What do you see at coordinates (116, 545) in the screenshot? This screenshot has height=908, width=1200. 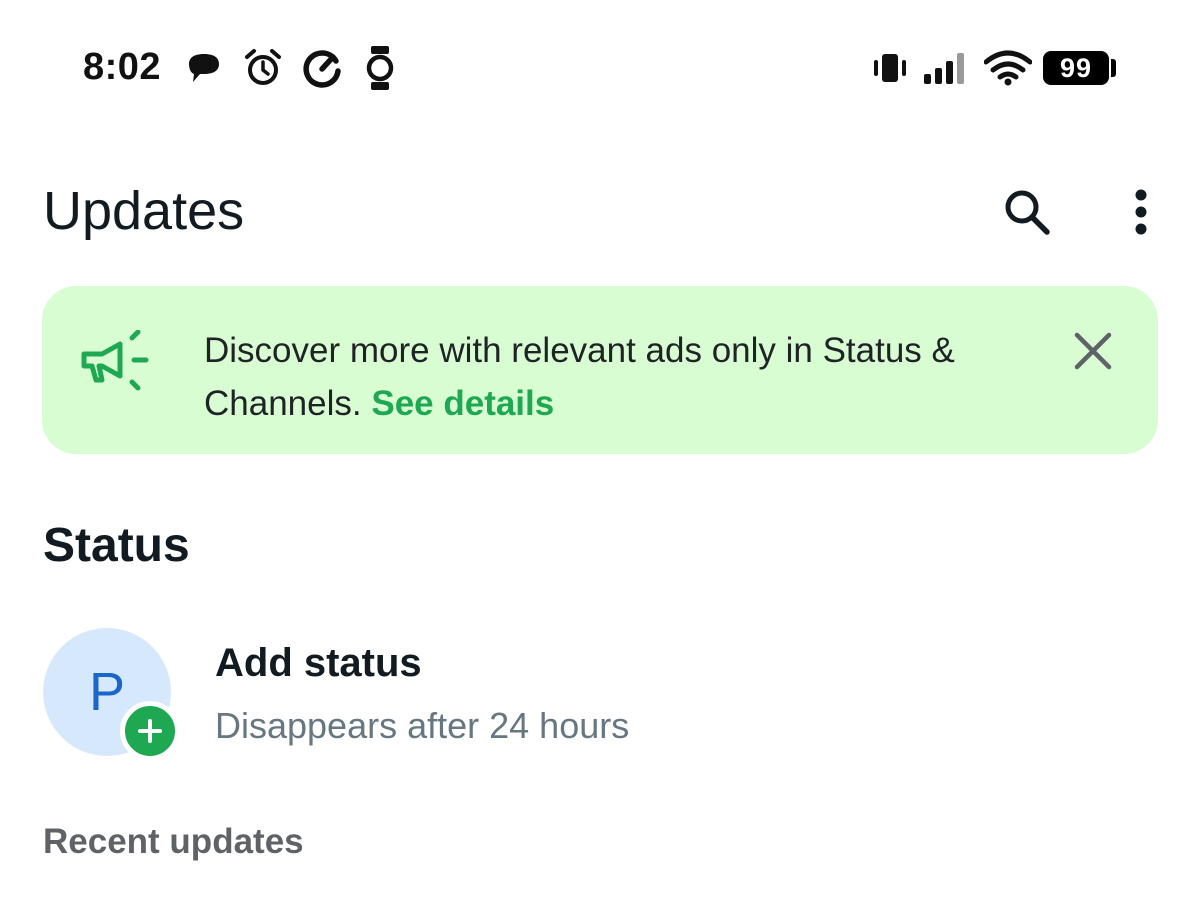 I see `status-section-title: Status` at bounding box center [116, 545].